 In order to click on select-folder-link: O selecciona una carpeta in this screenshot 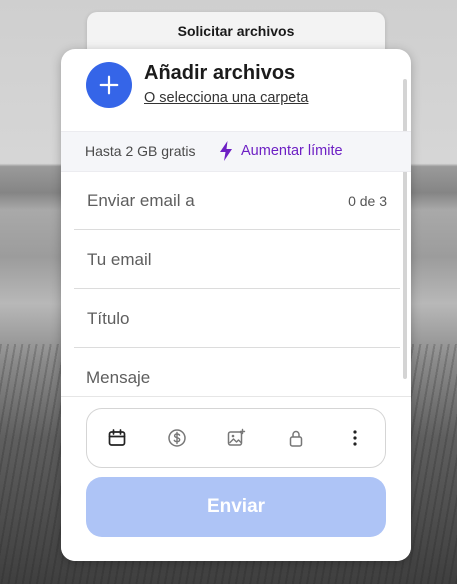, I will do `click(226, 98)`.